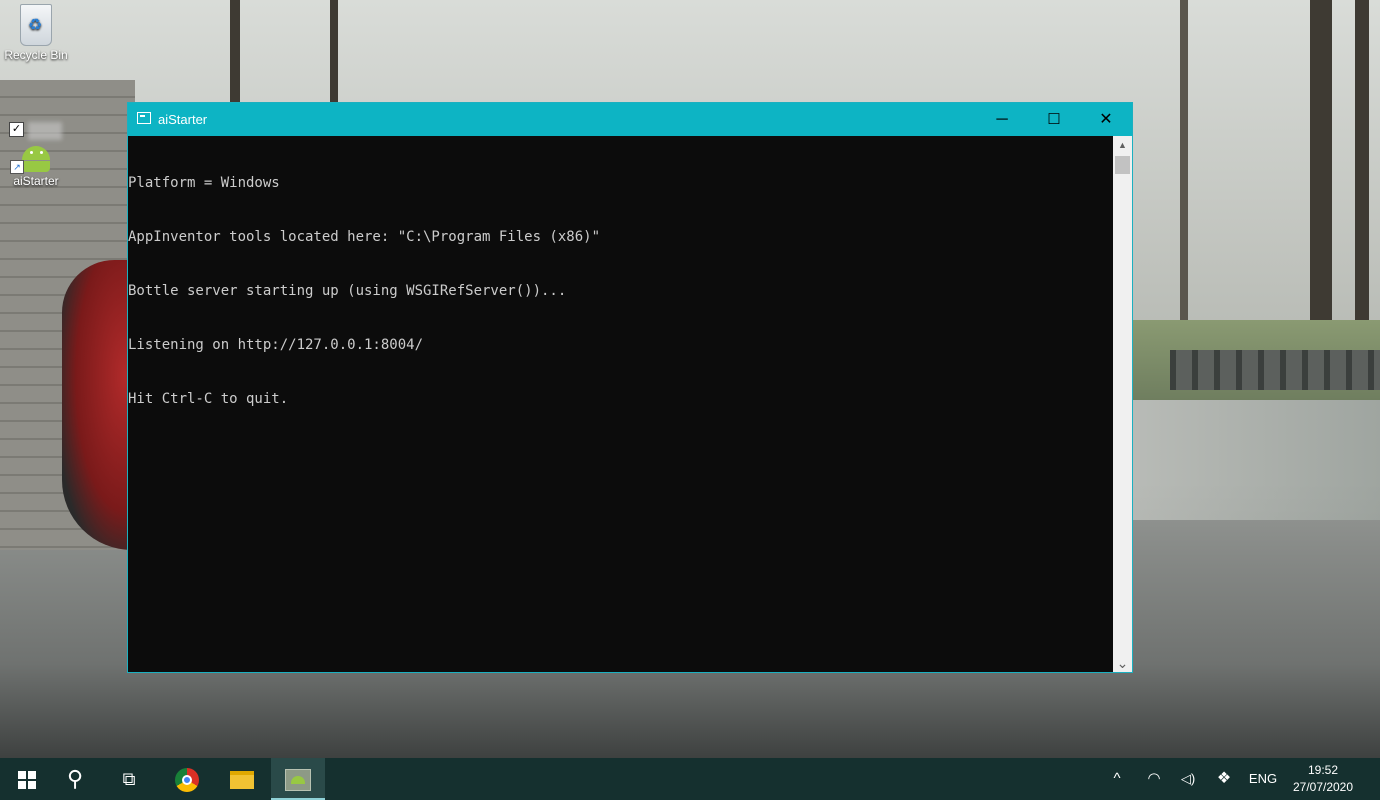 The height and width of the screenshot is (800, 1380). Describe the element at coordinates (36, 181) in the screenshot. I see `desktop-icon-label: aiStarter` at that location.